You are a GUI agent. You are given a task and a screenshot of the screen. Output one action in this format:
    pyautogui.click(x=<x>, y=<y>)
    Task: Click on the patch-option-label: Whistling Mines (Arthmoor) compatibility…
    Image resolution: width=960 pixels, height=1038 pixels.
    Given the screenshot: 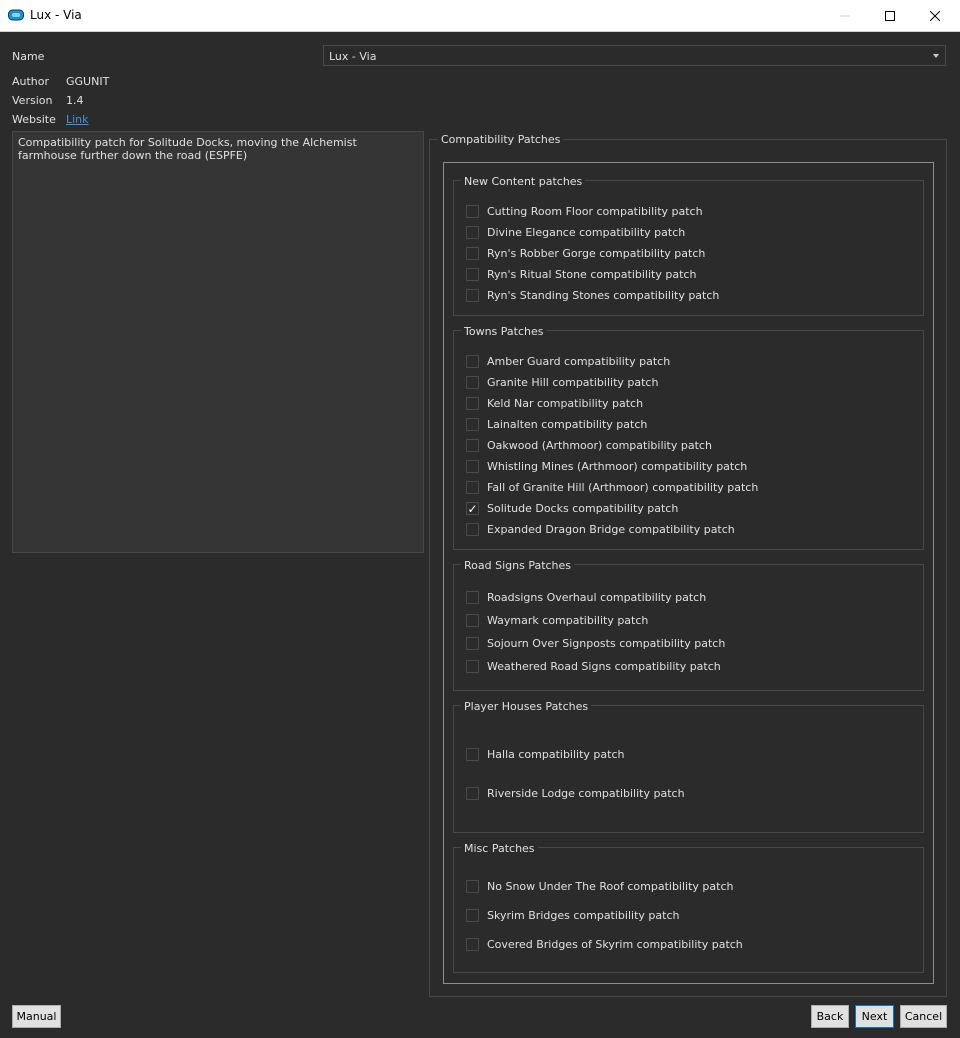 What is the action you would take?
    pyautogui.click(x=617, y=466)
    